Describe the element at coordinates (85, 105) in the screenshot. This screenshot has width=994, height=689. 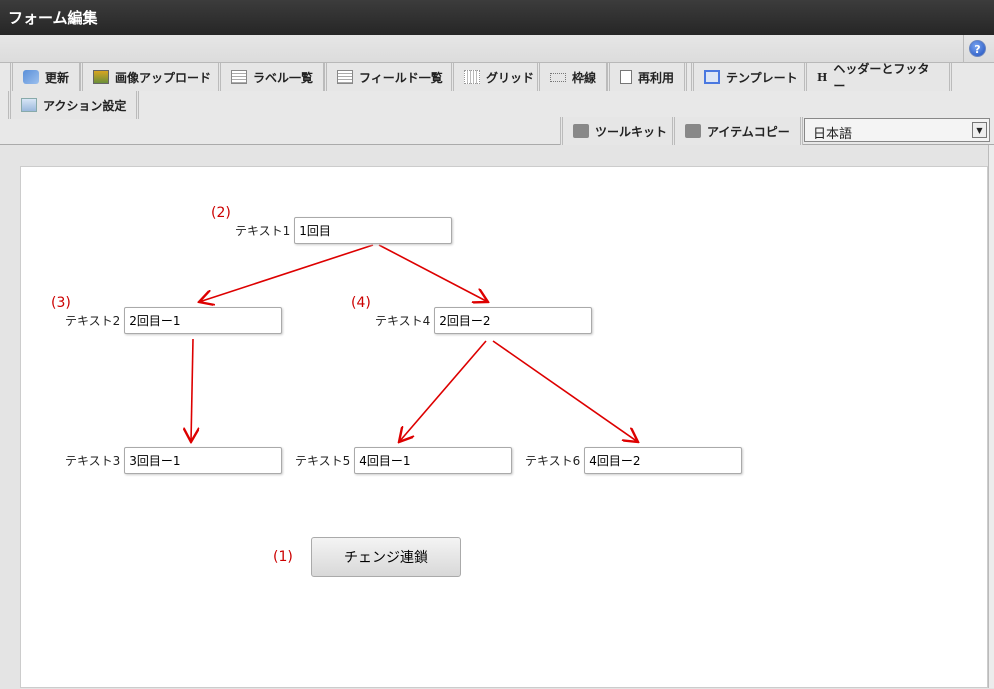
I see `button-label: アクション設定` at that location.